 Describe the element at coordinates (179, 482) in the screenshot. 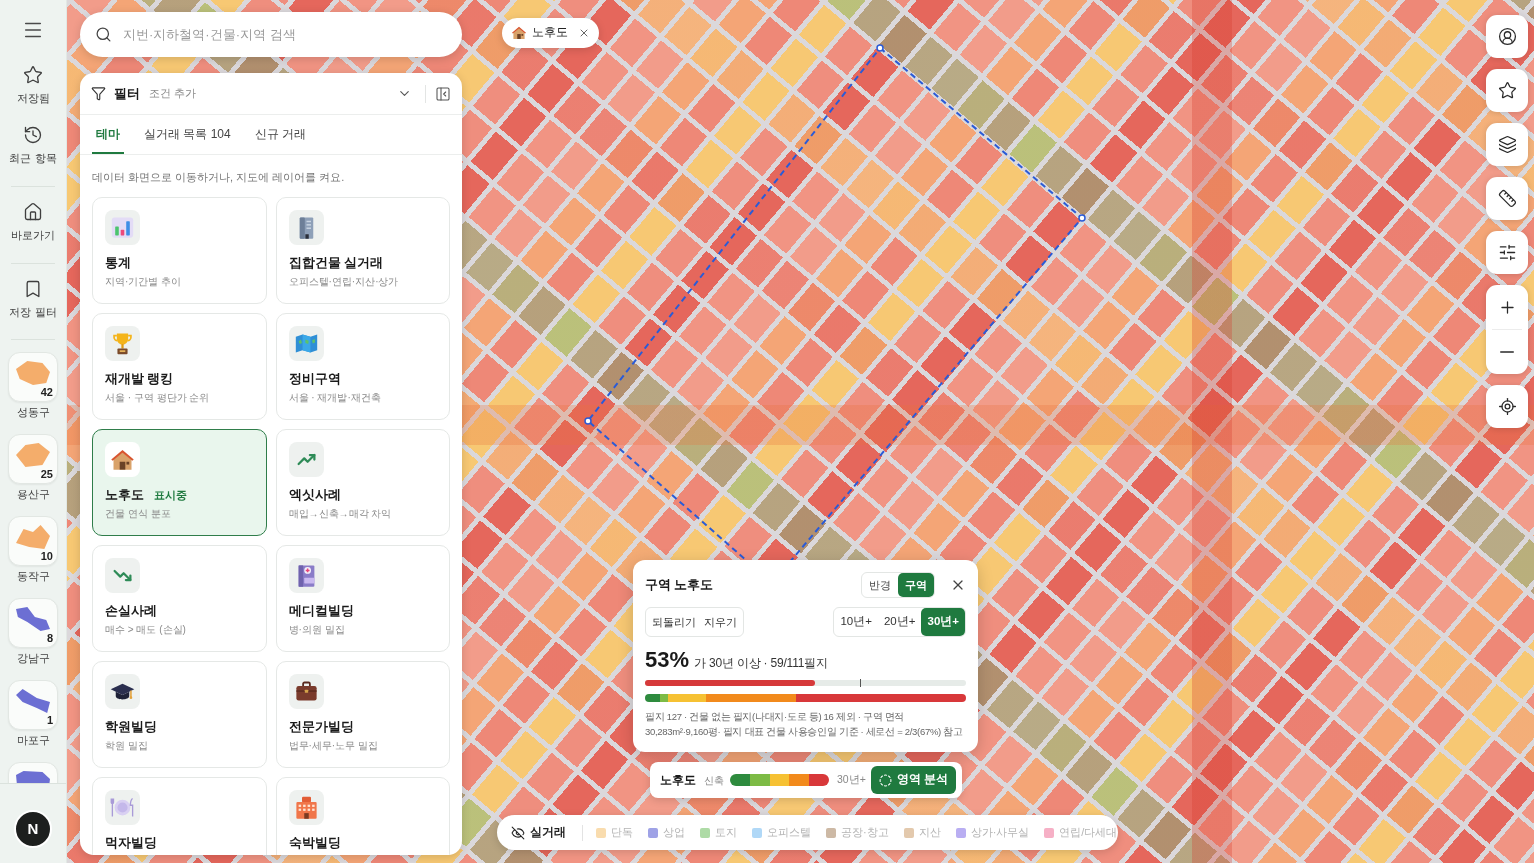

I see `theme-card: 노후도 표시중 건물 연식 분포` at that location.